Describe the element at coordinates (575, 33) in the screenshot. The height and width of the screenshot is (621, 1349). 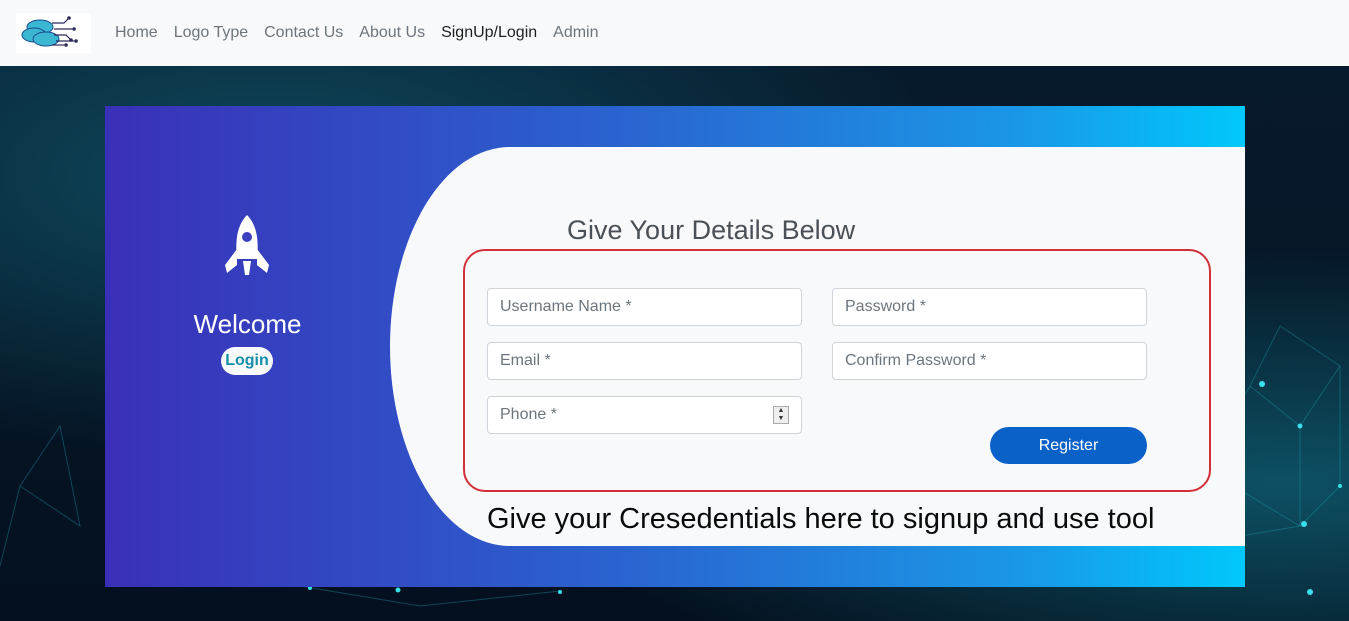
I see `nav-admin: Admin` at that location.